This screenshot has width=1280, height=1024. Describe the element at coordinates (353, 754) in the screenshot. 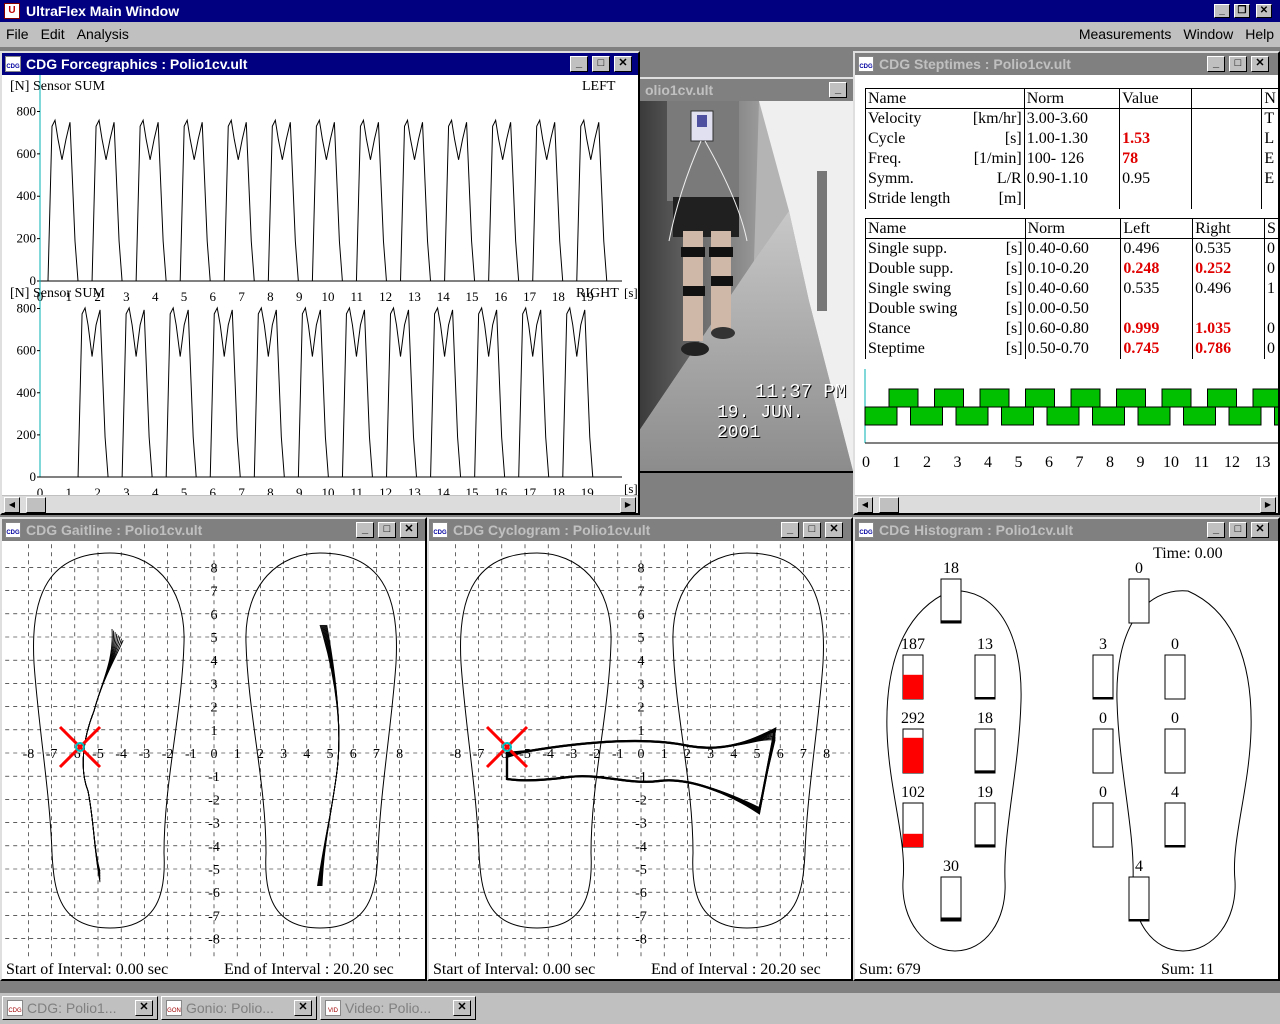

I see `x-tick-label: 6` at that location.